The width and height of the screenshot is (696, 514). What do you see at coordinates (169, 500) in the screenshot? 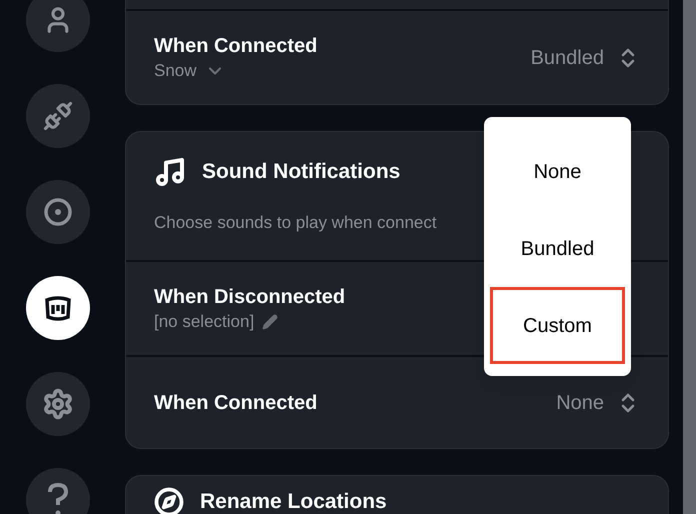
I see `compass-icon` at bounding box center [169, 500].